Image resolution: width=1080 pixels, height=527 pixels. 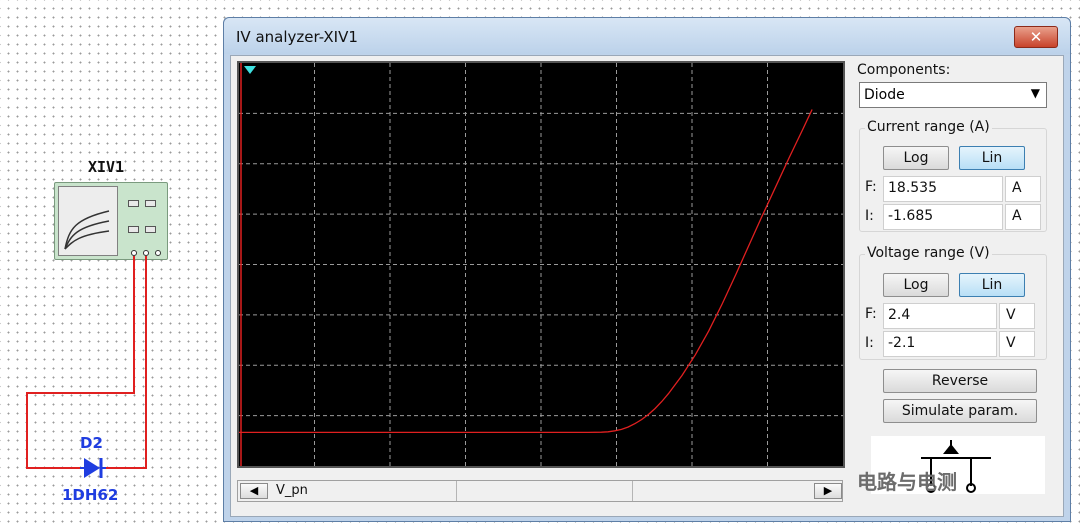 I want to click on components-selected: Diode, so click(x=884, y=95).